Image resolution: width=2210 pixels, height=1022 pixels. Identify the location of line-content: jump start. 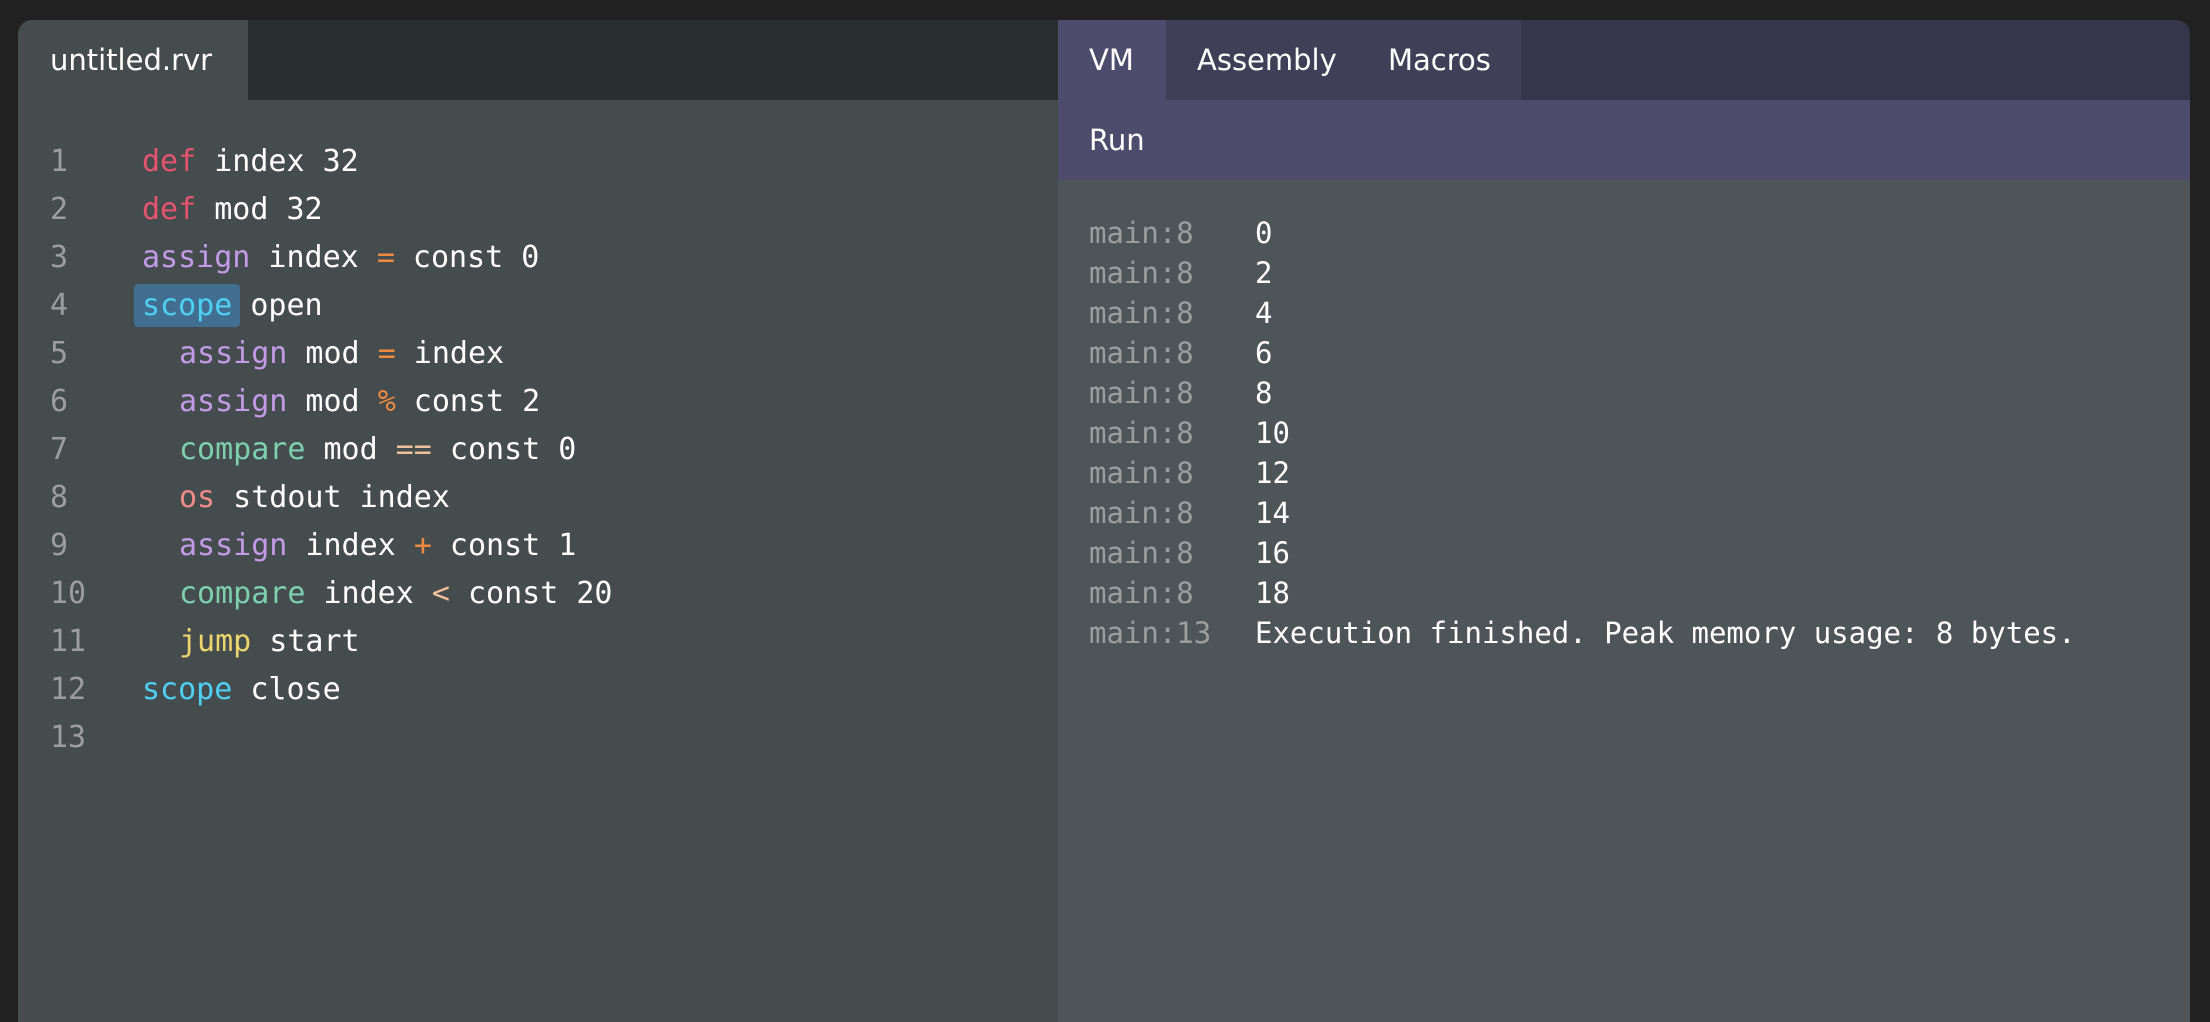
(251, 641).